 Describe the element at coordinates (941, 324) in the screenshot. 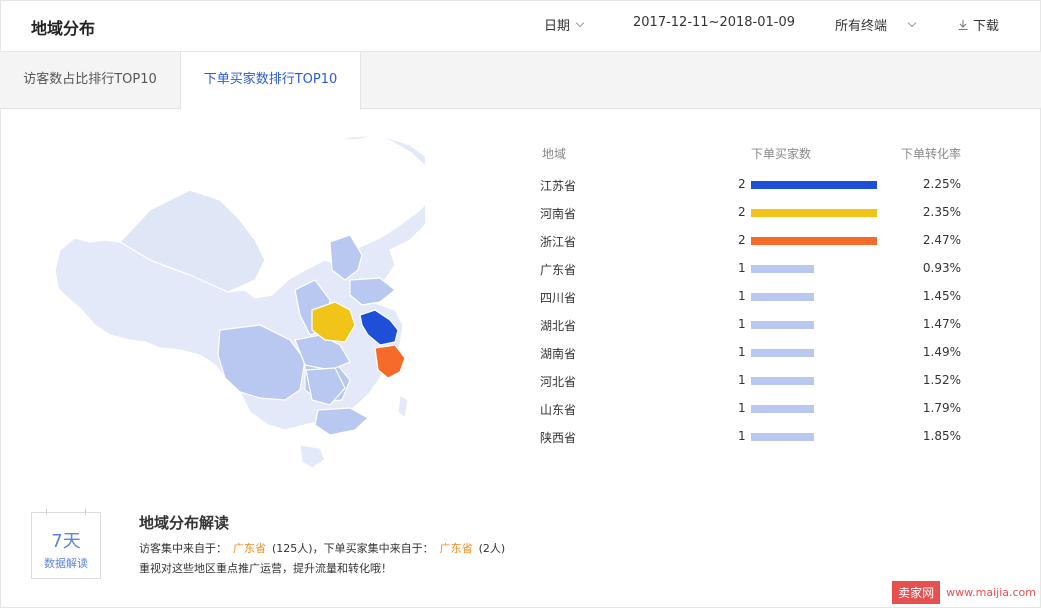

I see `row-rate: 1.47%` at that location.